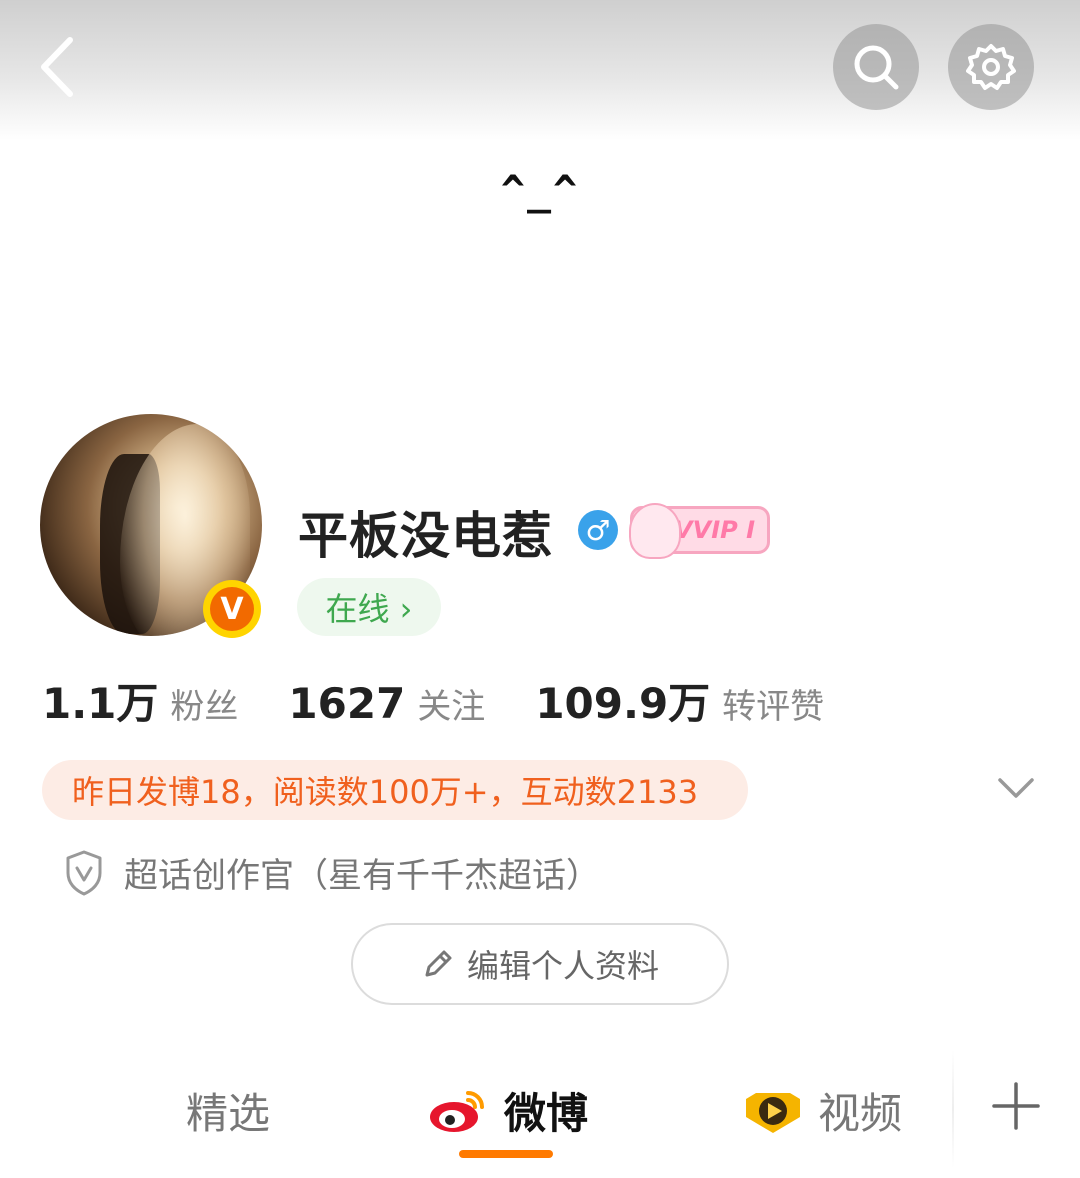  I want to click on shield-v-icon, so click(84, 872).